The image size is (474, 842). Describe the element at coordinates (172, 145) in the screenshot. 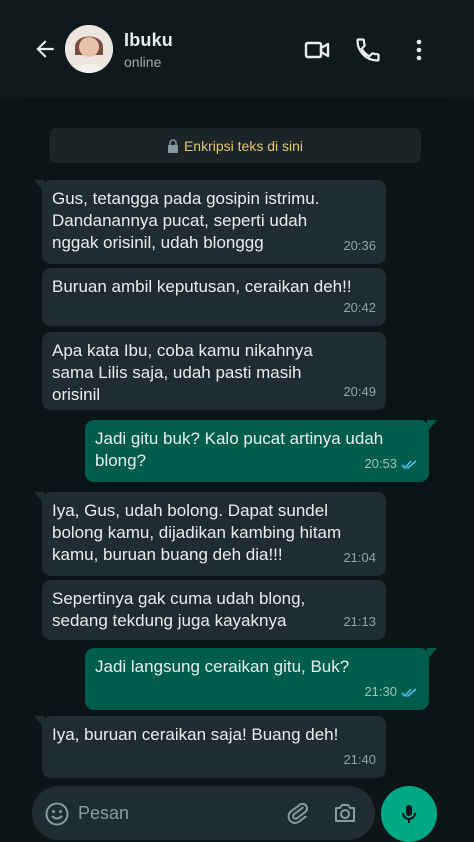

I see `lock-icon` at that location.